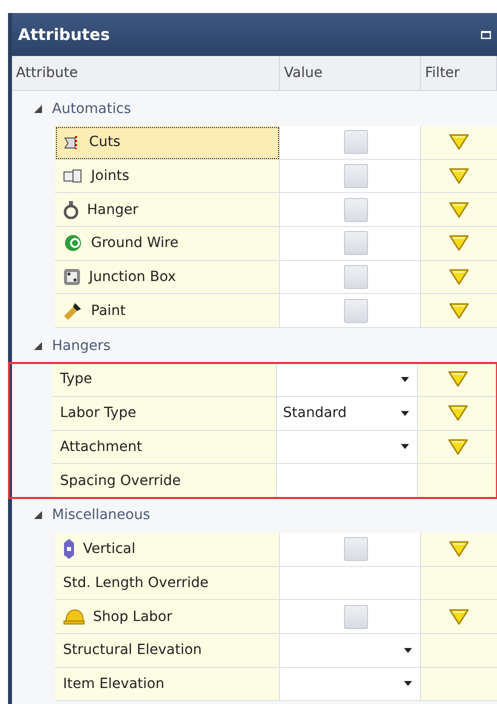  What do you see at coordinates (459, 73) in the screenshot?
I see `column-header: Filter` at bounding box center [459, 73].